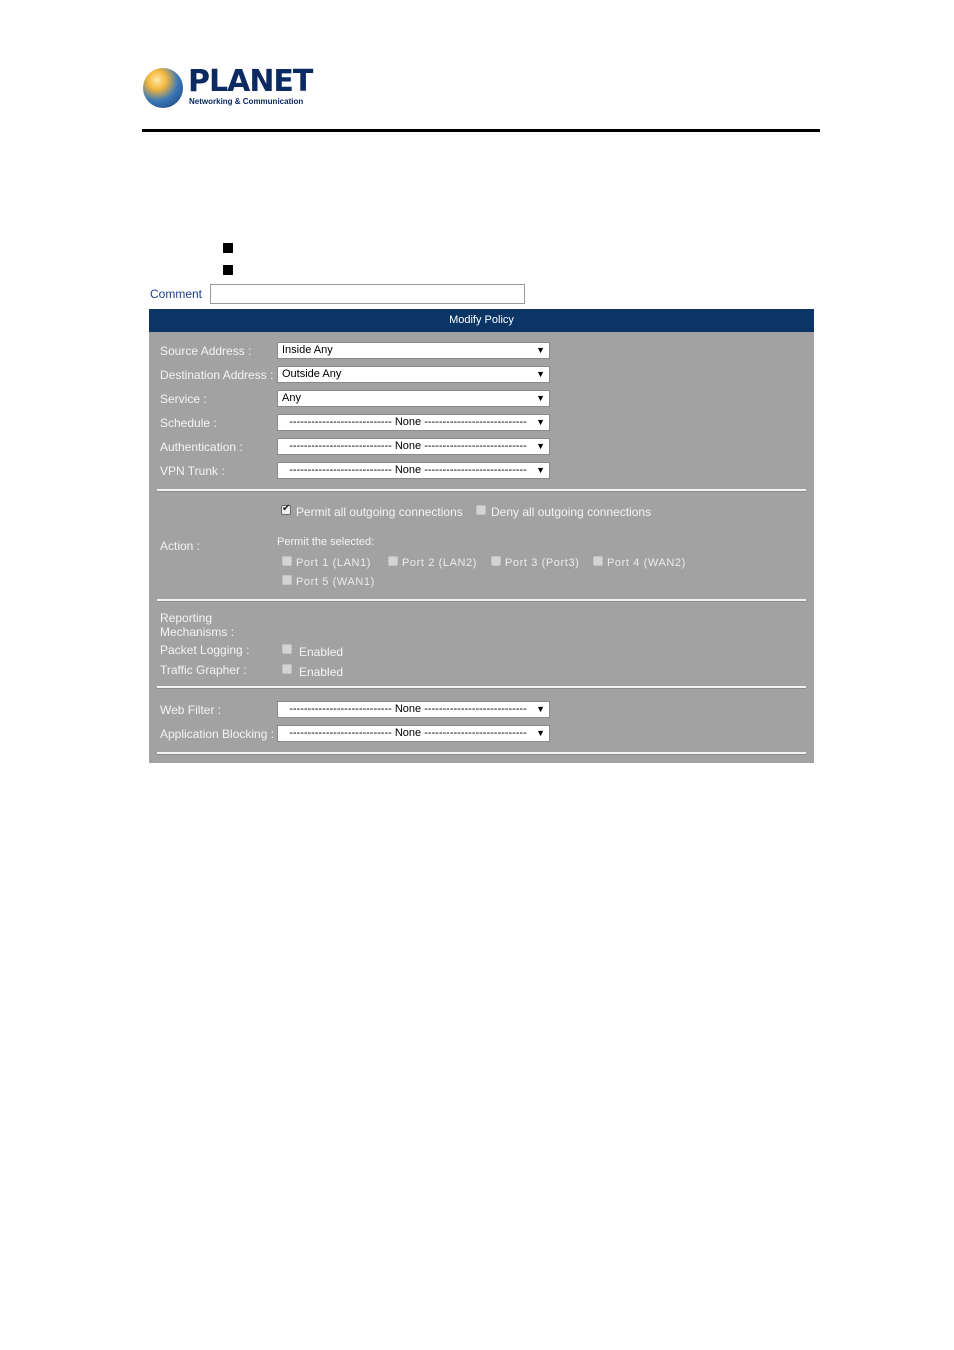  Describe the element at coordinates (335, 582) in the screenshot. I see `port-5-label: Port 5 (WAN1)` at that location.